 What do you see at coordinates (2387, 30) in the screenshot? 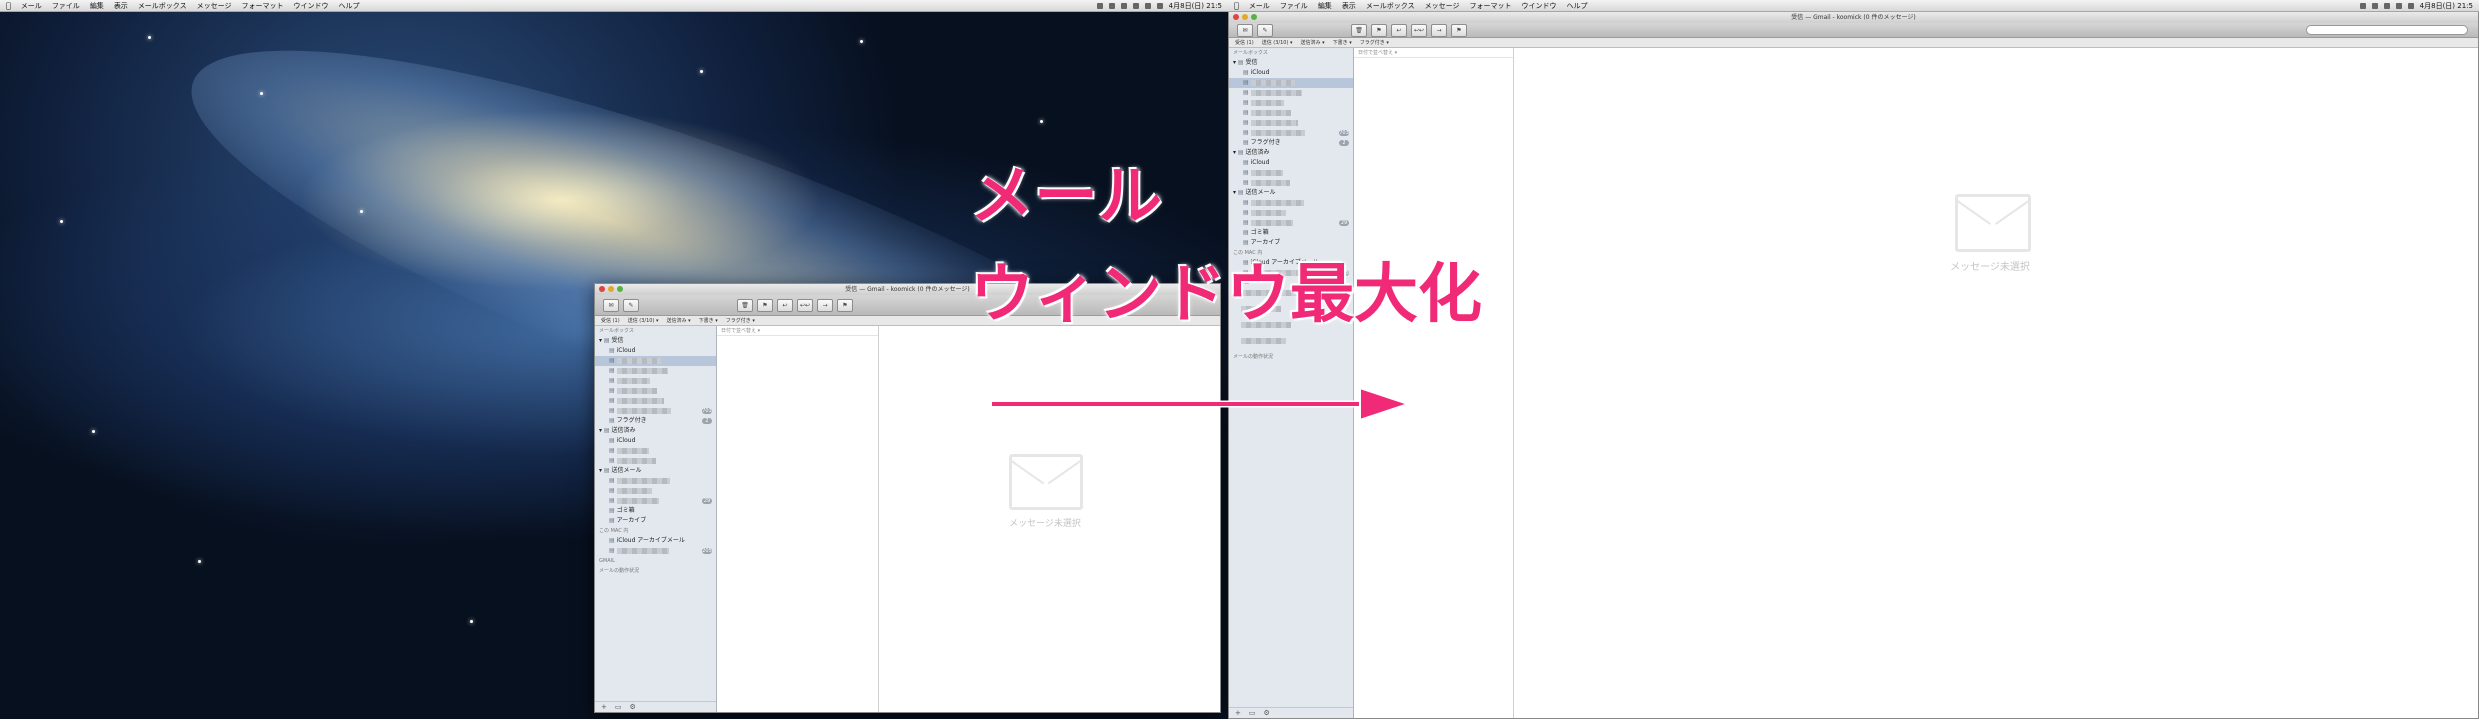
I see `search-input` at bounding box center [2387, 30].